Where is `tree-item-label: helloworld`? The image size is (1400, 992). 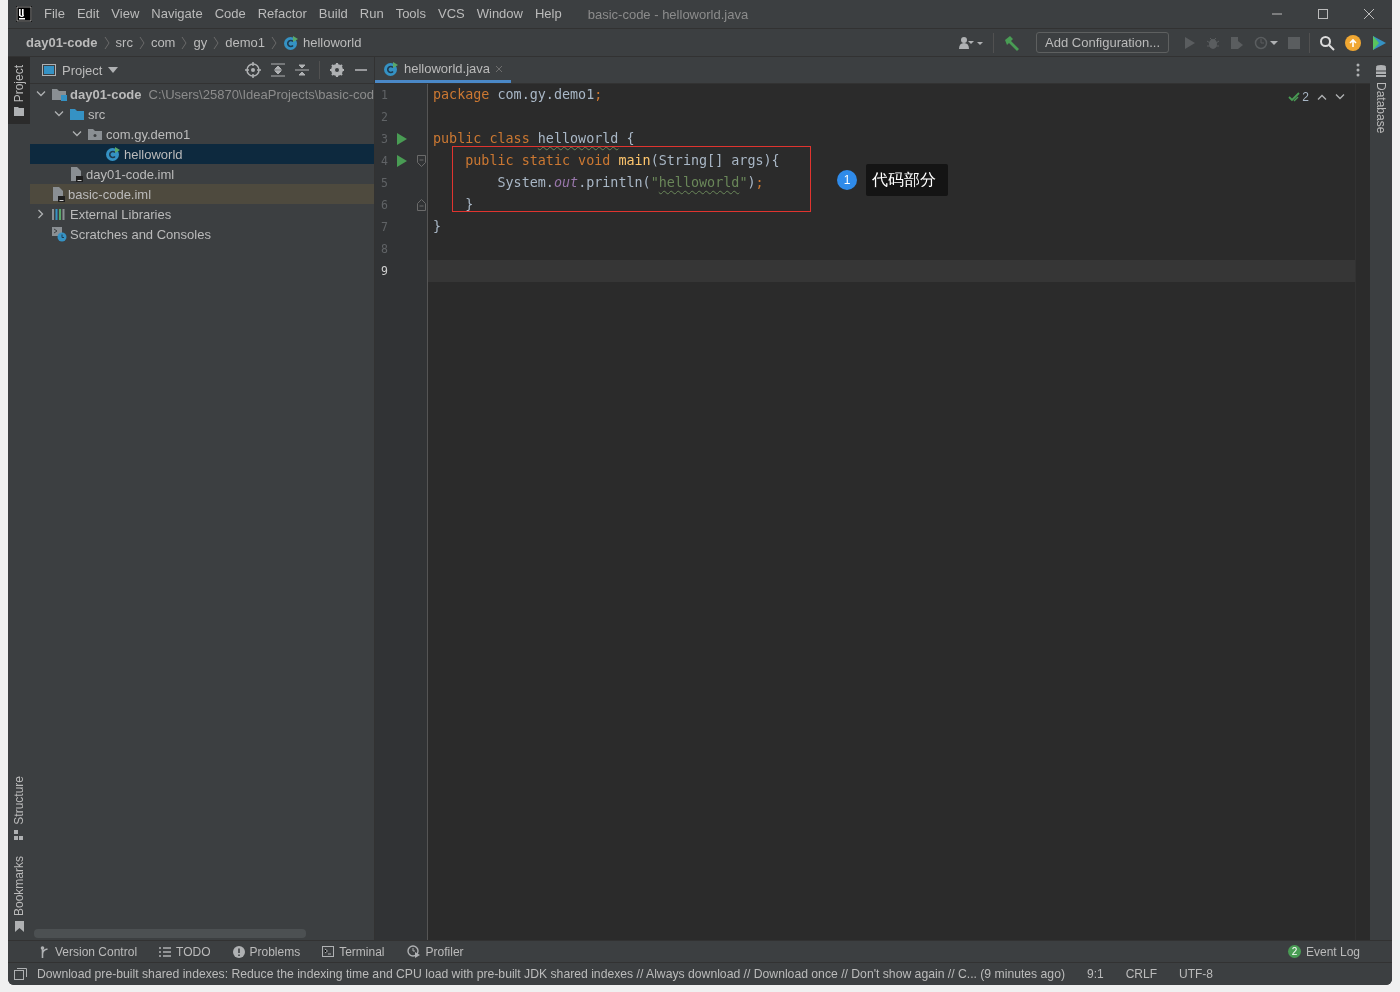
tree-item-label: helloworld is located at coordinates (153, 154).